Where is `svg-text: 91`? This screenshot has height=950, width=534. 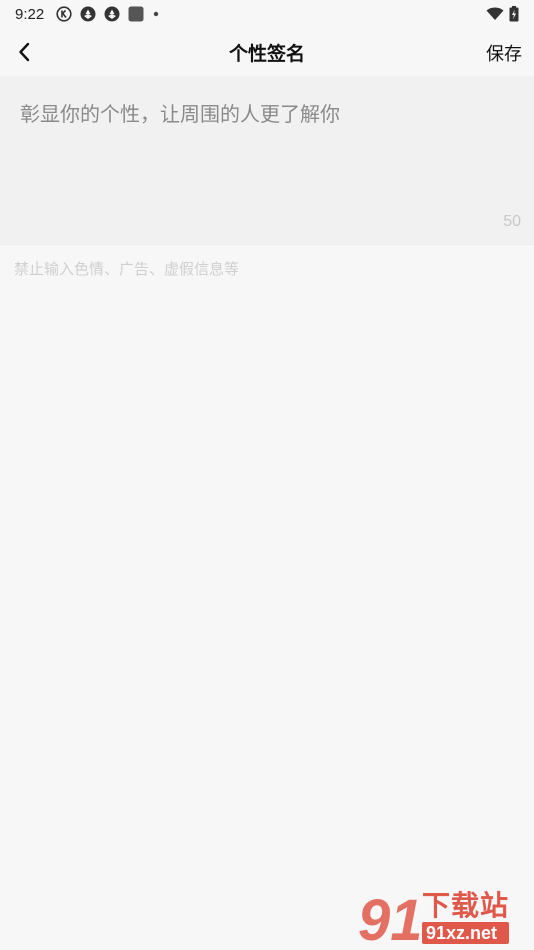 svg-text: 91 is located at coordinates (390, 917).